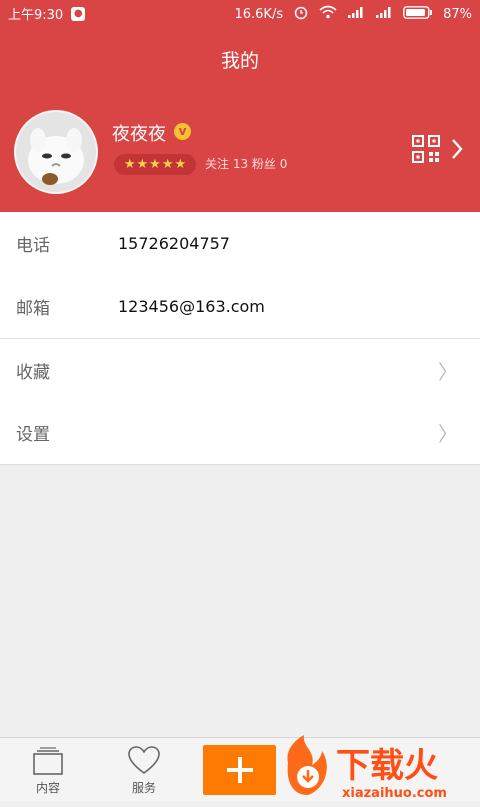 The width and height of the screenshot is (480, 807). What do you see at coordinates (47, 788) in the screenshot?
I see `tab-content-label: 内容` at bounding box center [47, 788].